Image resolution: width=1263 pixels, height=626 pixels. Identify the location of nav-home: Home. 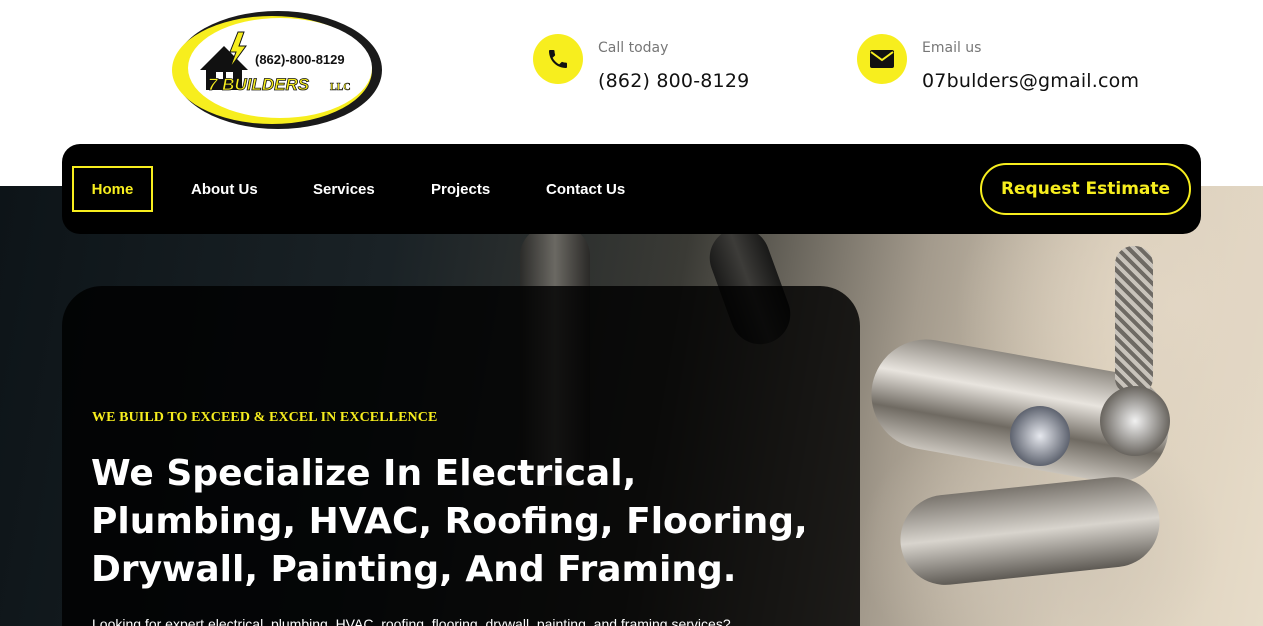
(112, 189).